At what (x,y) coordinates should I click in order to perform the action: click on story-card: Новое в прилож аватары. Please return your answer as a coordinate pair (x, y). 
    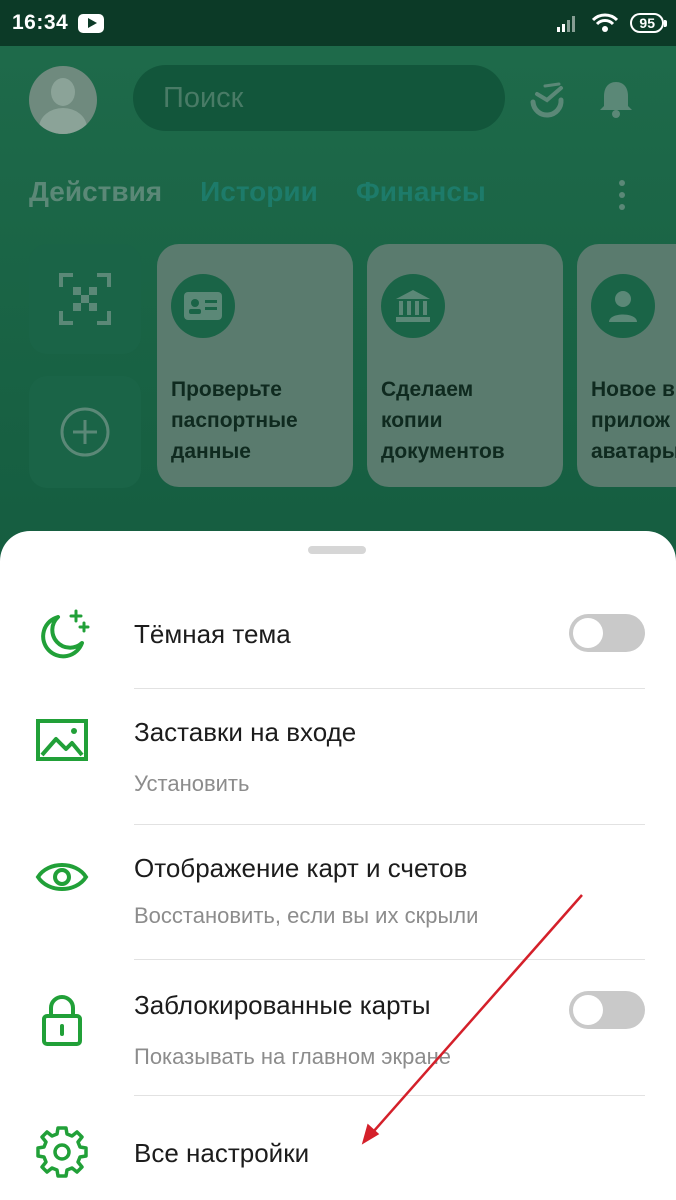
    Looking at the image, I should click on (626, 365).